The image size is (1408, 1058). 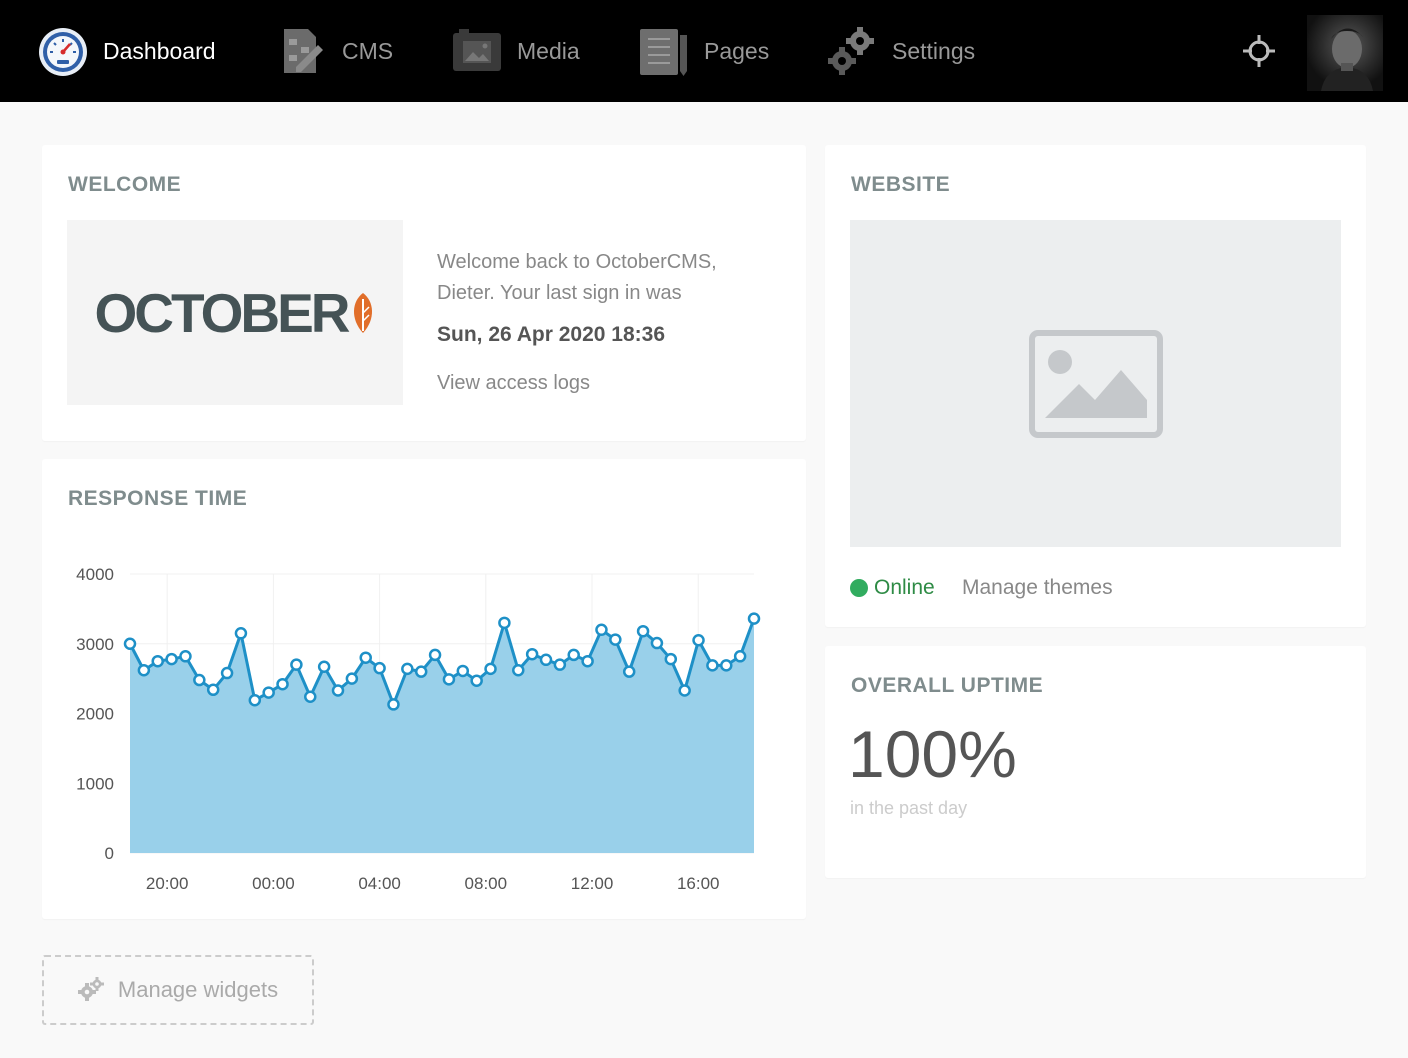 What do you see at coordinates (159, 50) in the screenshot?
I see `nav-label-dashboard: Dashboard` at bounding box center [159, 50].